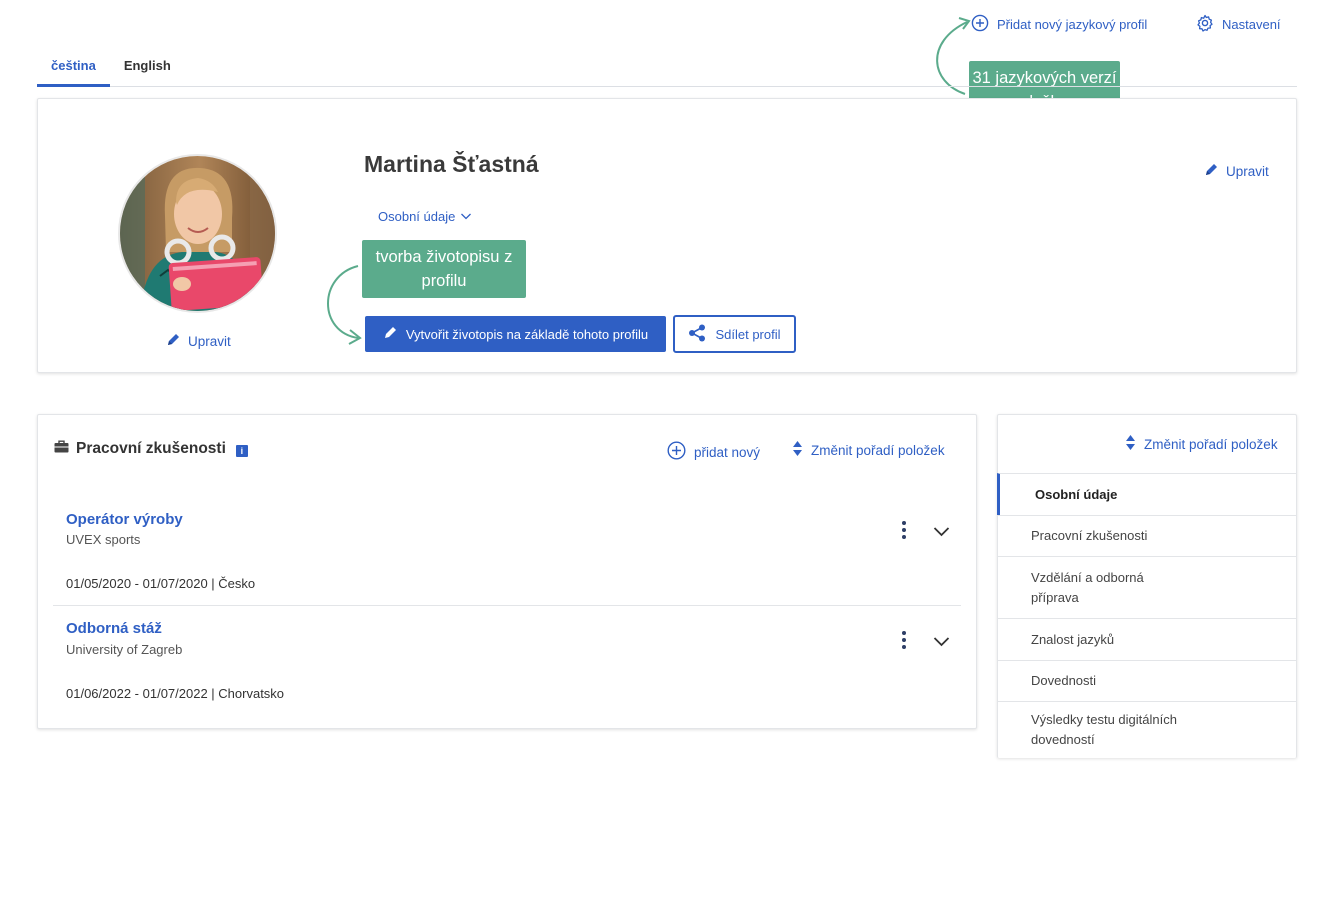 The height and width of the screenshot is (900, 1336). Describe the element at coordinates (1247, 171) in the screenshot. I see `profile-edit-label: Upravit` at that location.